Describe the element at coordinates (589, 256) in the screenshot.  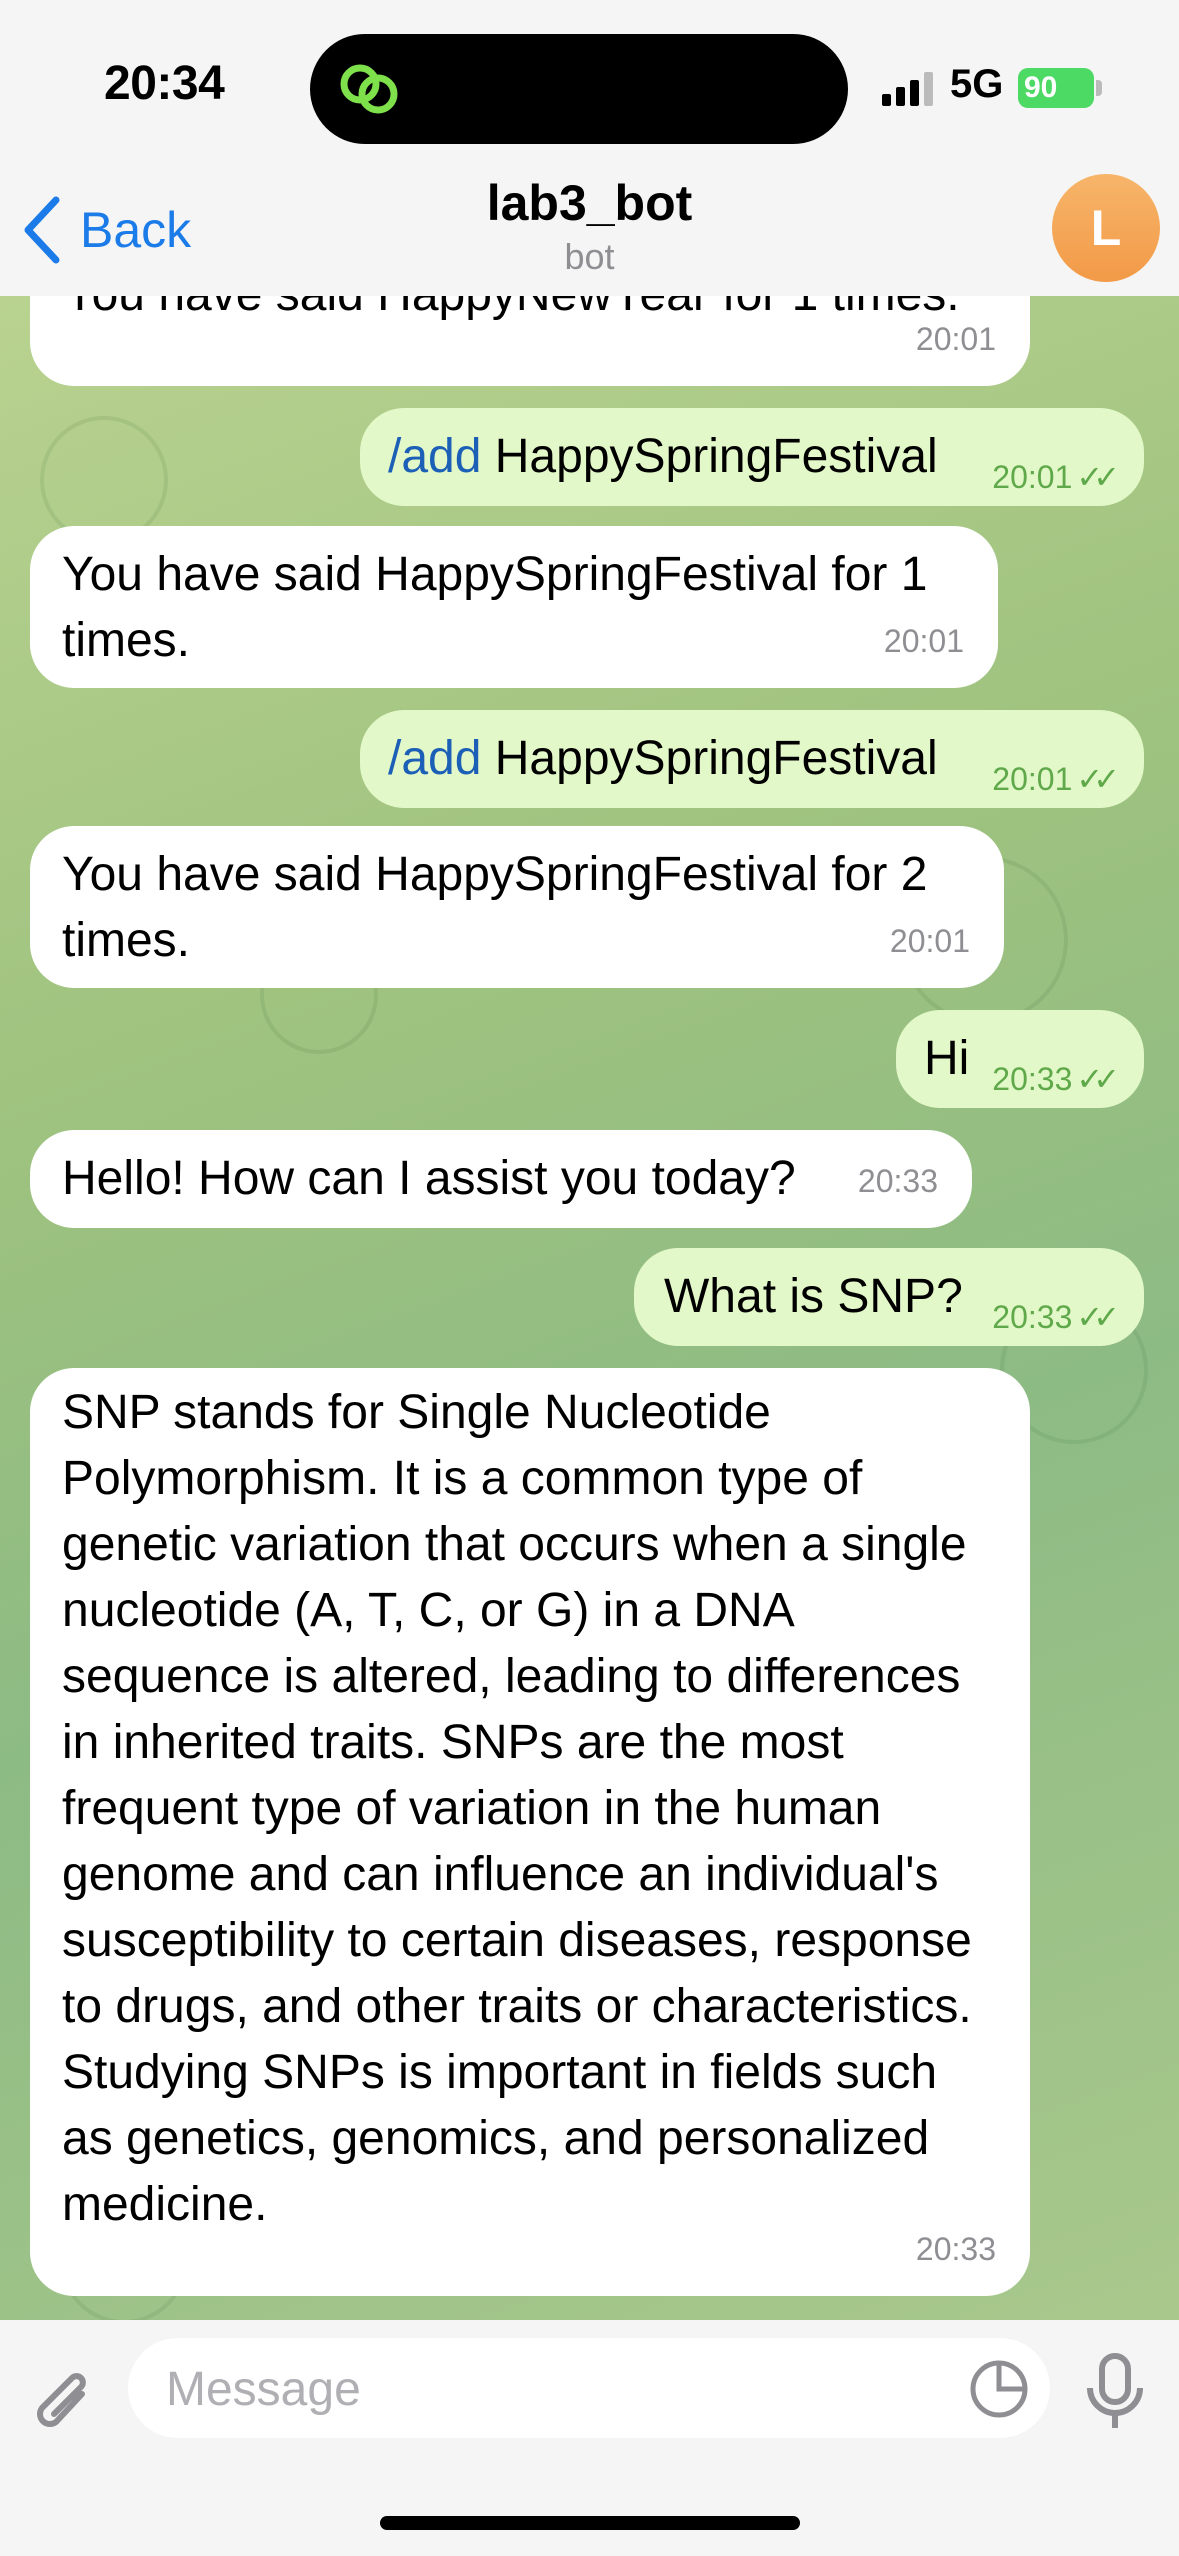
I see `chat-subtitle: bot` at that location.